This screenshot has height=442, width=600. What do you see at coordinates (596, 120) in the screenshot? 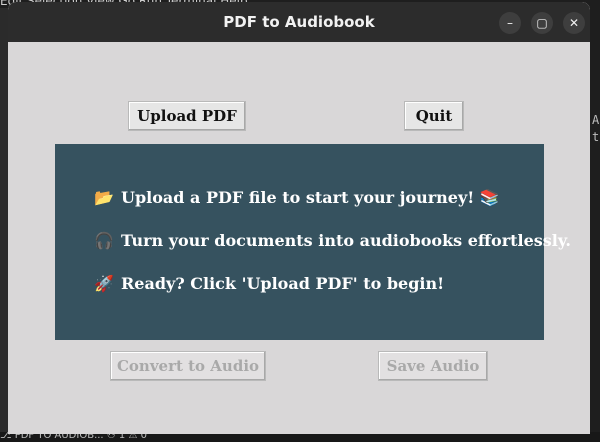
I see `background-glyph: A` at bounding box center [596, 120].